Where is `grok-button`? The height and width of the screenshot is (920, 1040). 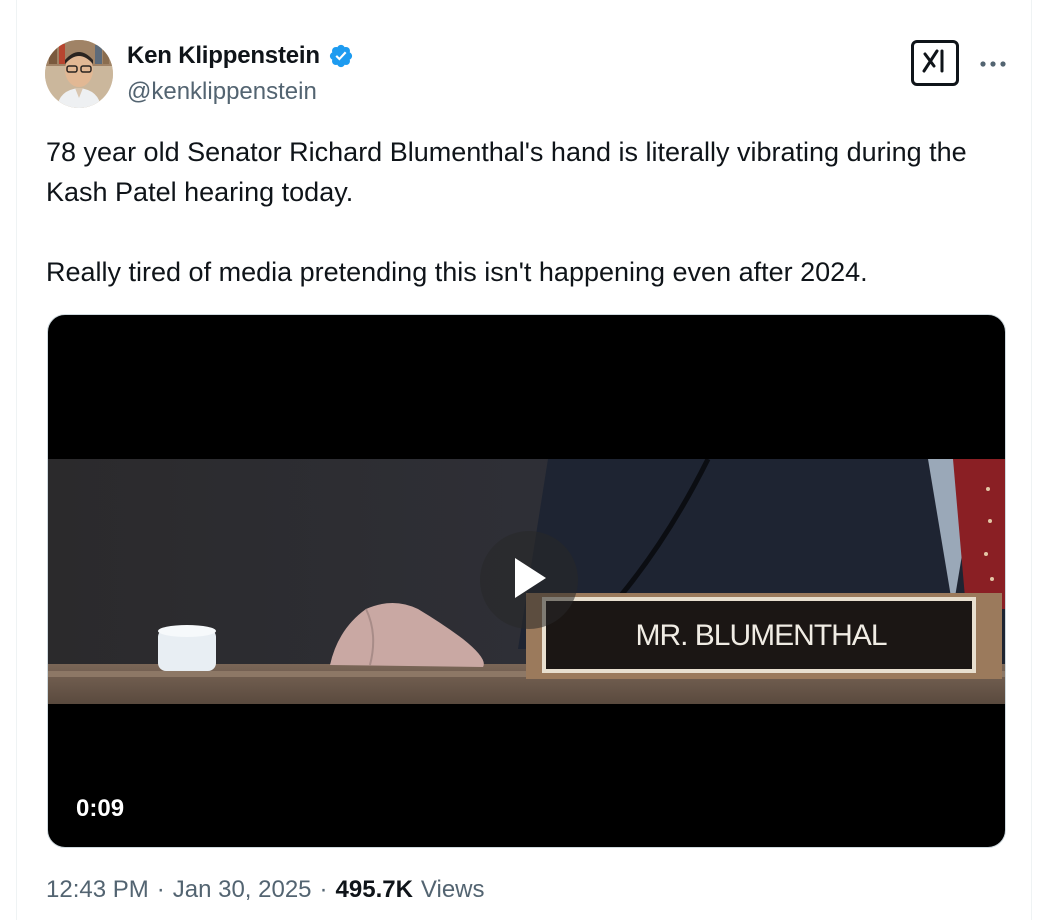 grok-button is located at coordinates (935, 63).